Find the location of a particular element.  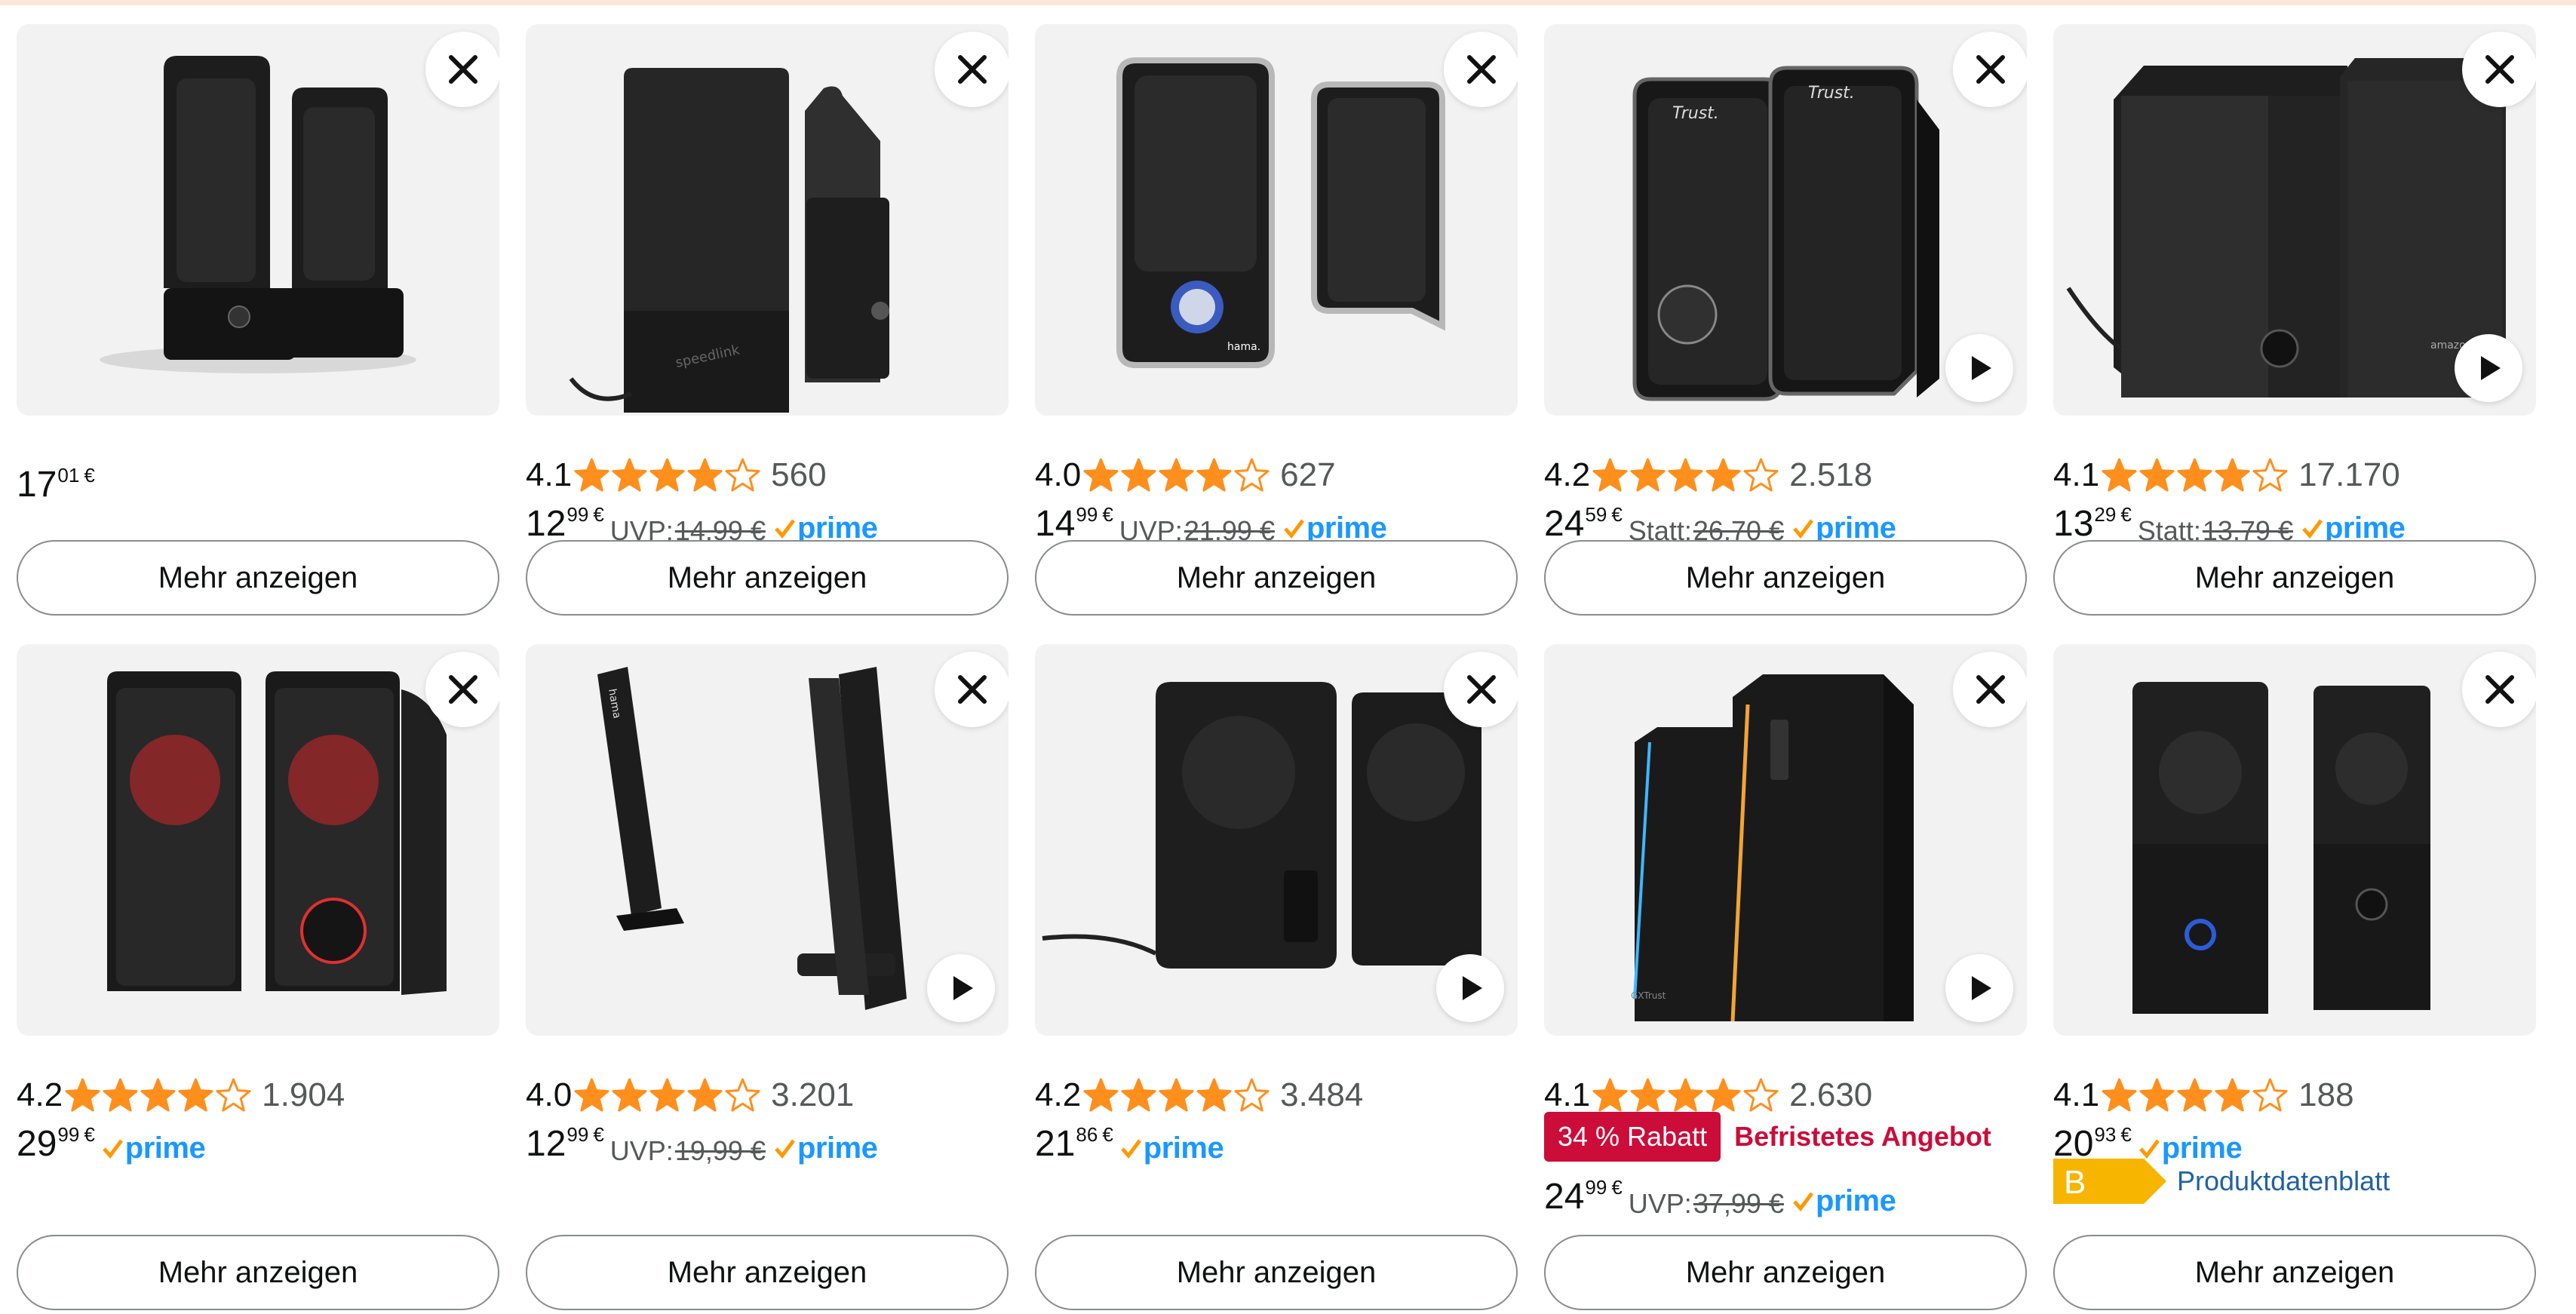

rating: 4.2 1.904 is located at coordinates (181, 1095).